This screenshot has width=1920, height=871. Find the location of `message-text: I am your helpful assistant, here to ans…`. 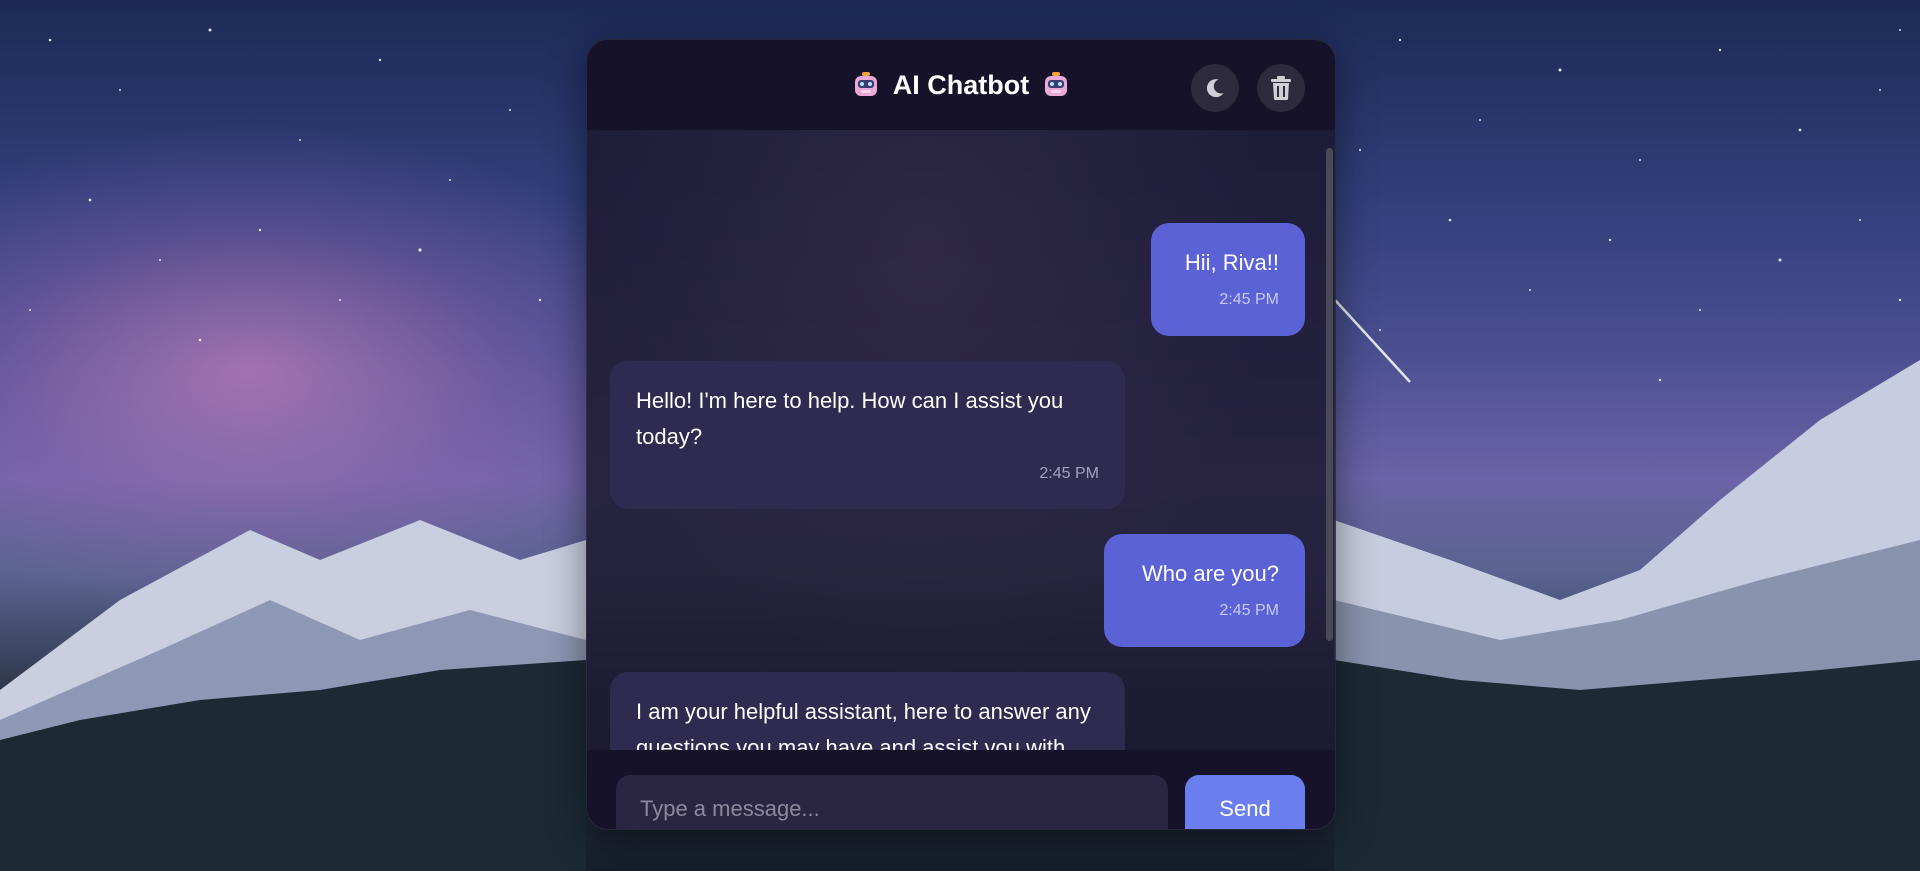

message-text: I am your helpful assistant, here to ans… is located at coordinates (863, 724).